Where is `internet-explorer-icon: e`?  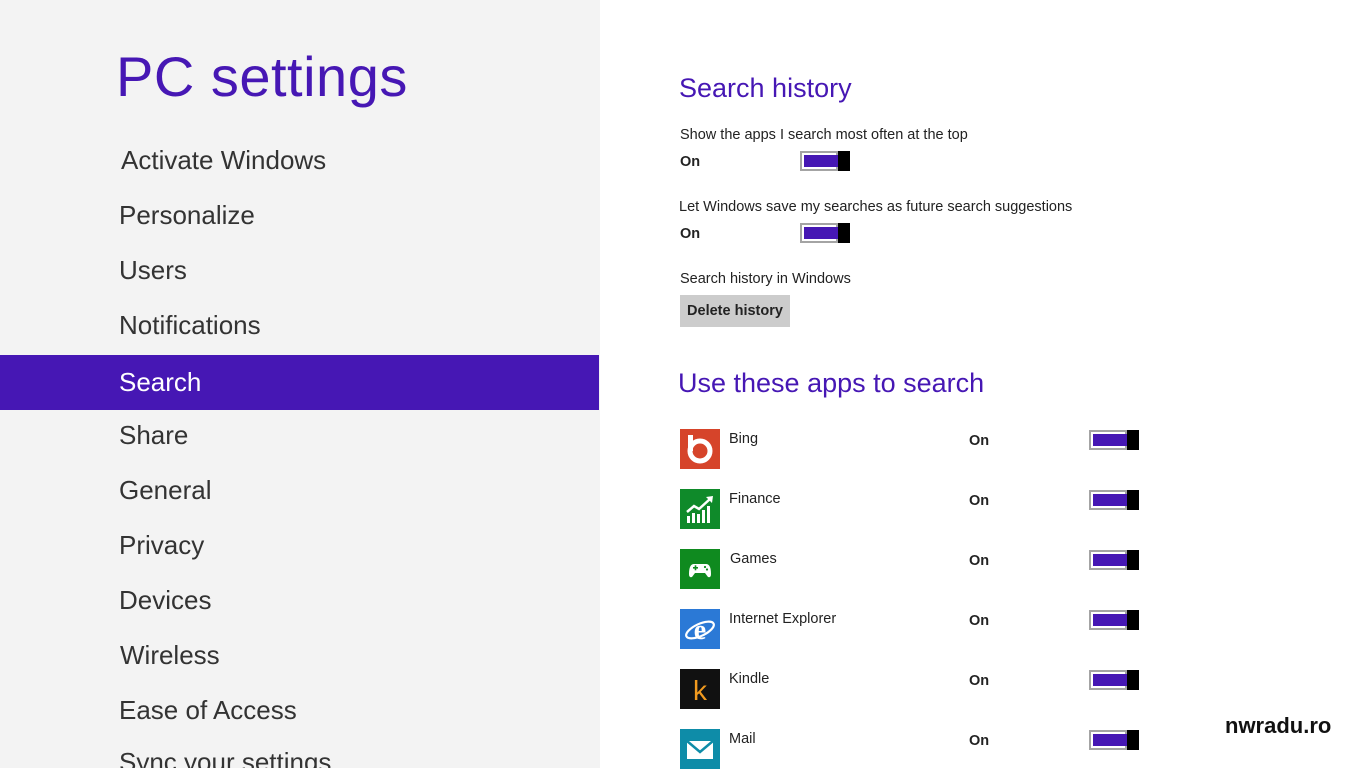
internet-explorer-icon: e is located at coordinates (700, 629).